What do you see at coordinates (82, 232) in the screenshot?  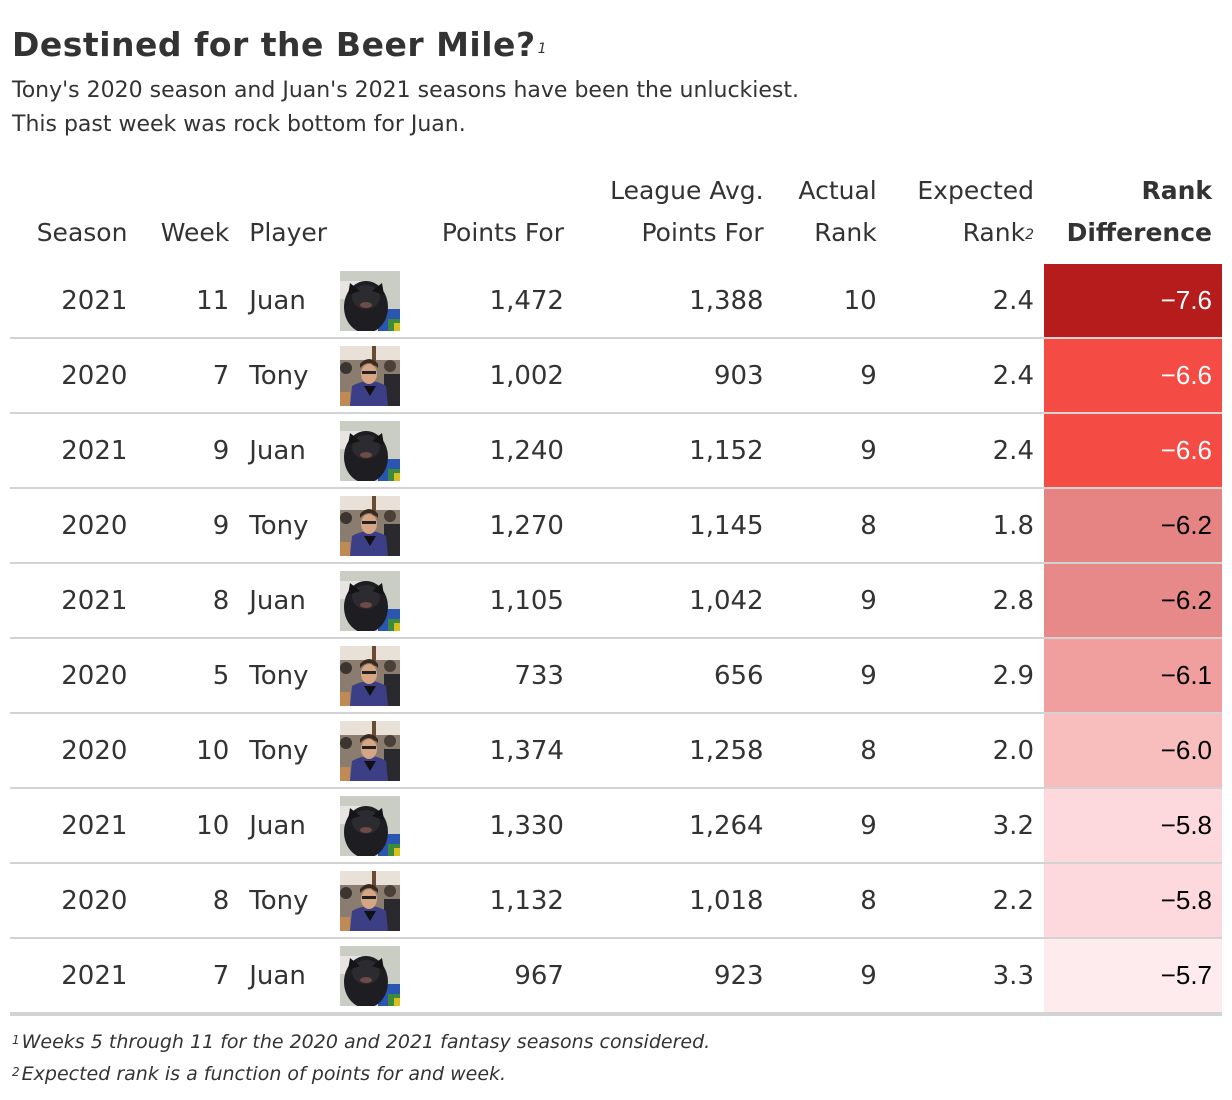 I see `col-season: Season` at bounding box center [82, 232].